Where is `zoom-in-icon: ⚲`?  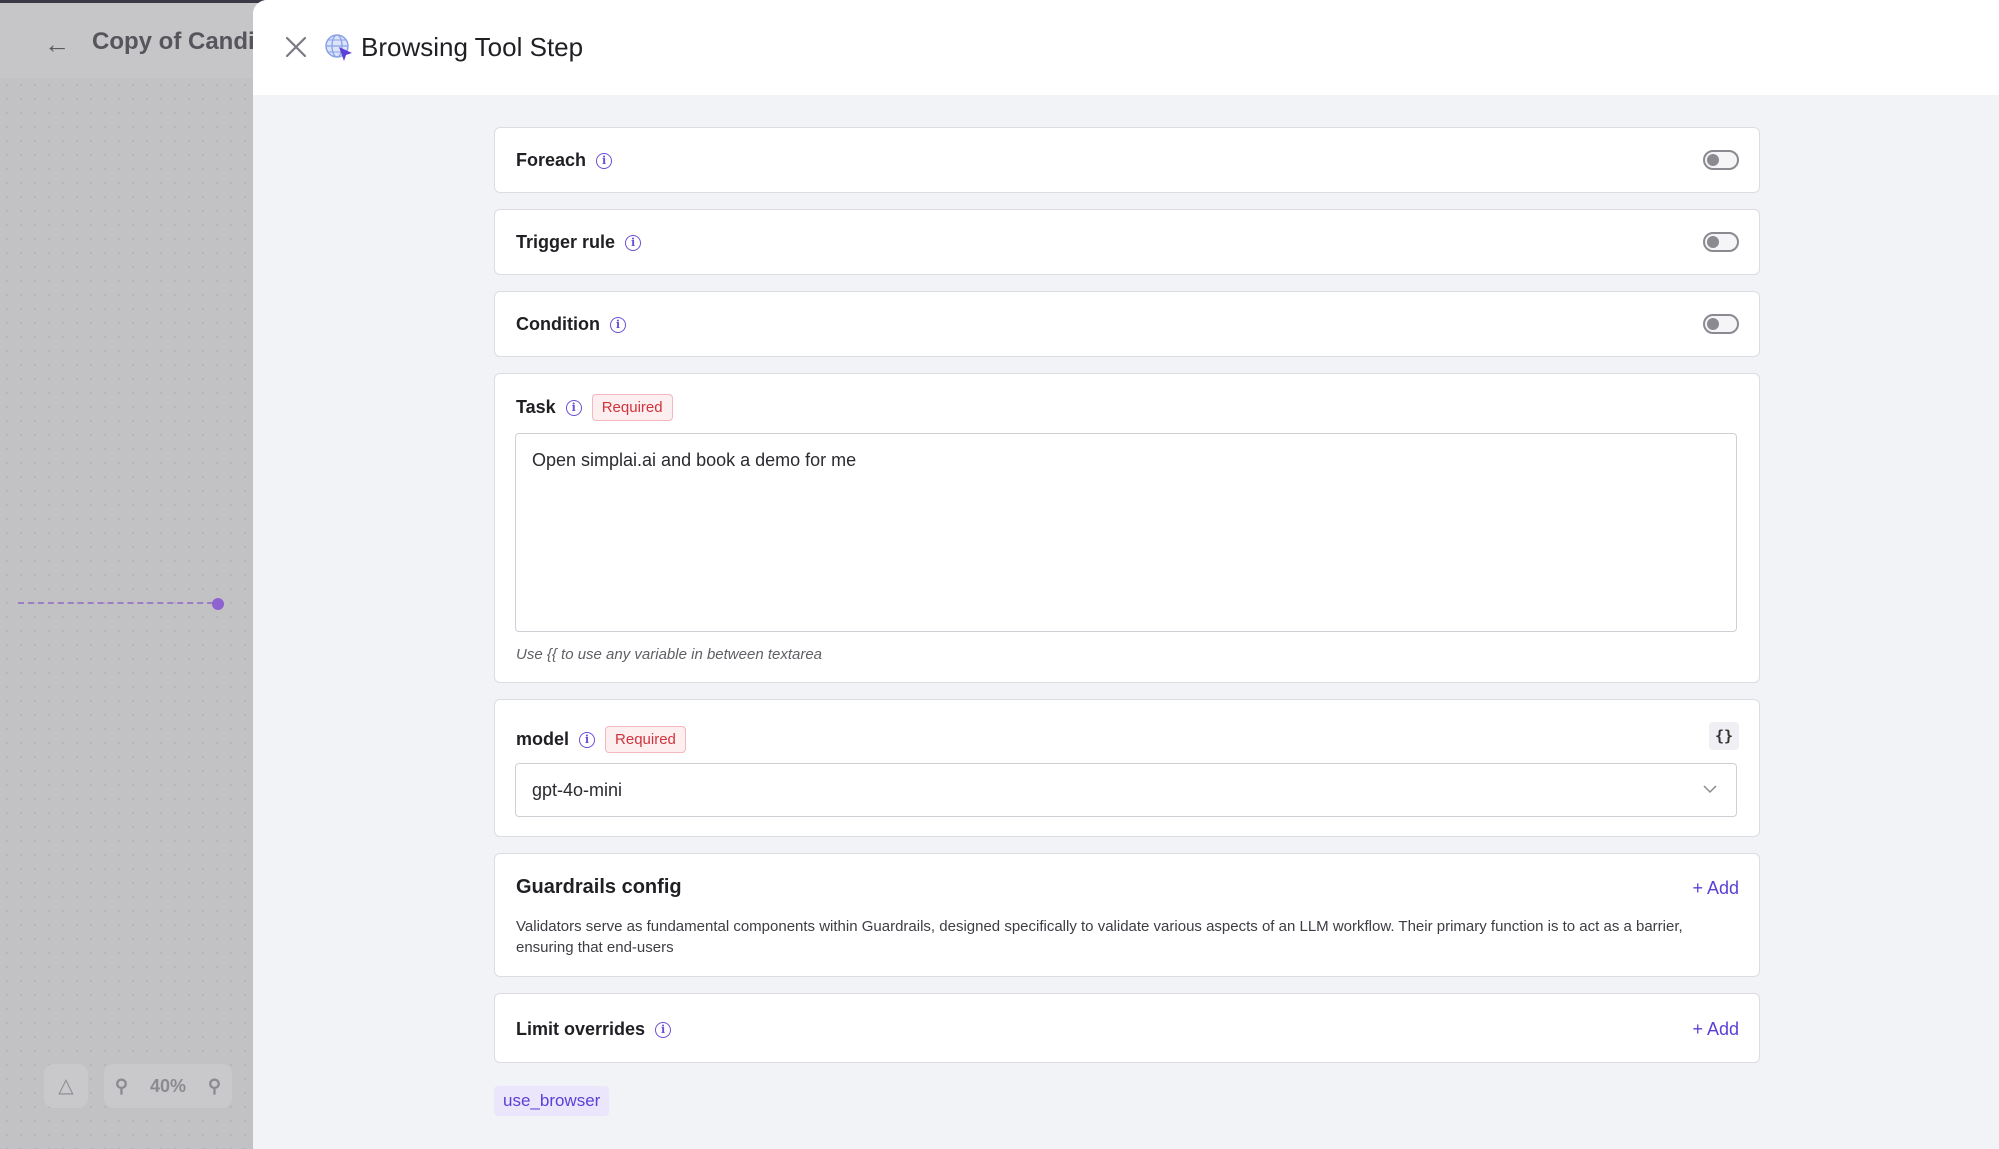 zoom-in-icon: ⚲ is located at coordinates (214, 1086).